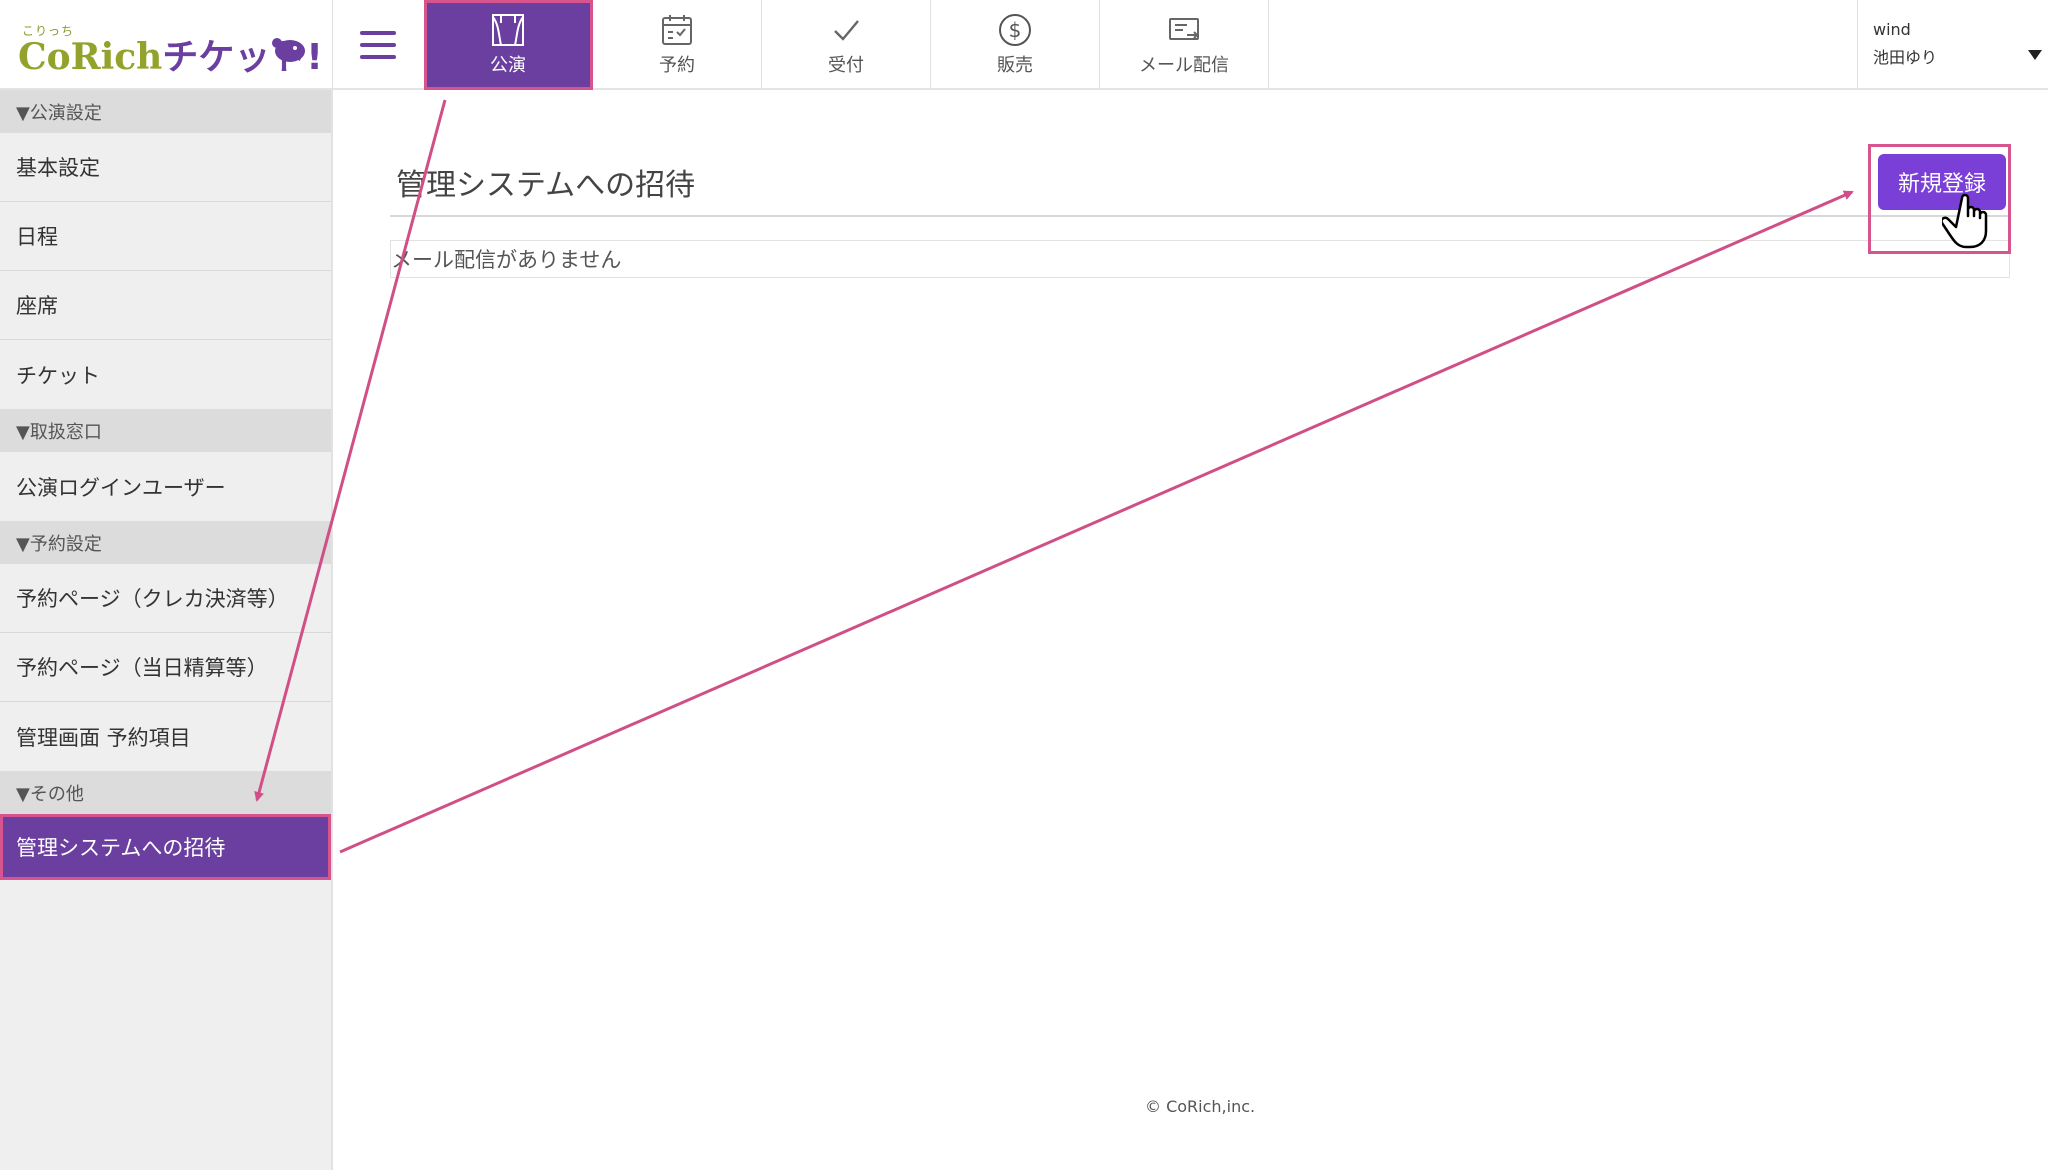 This screenshot has height=1170, width=2048. Describe the element at coordinates (165, 236) in the screenshot. I see `sidebar-item-schedule: 日程` at that location.